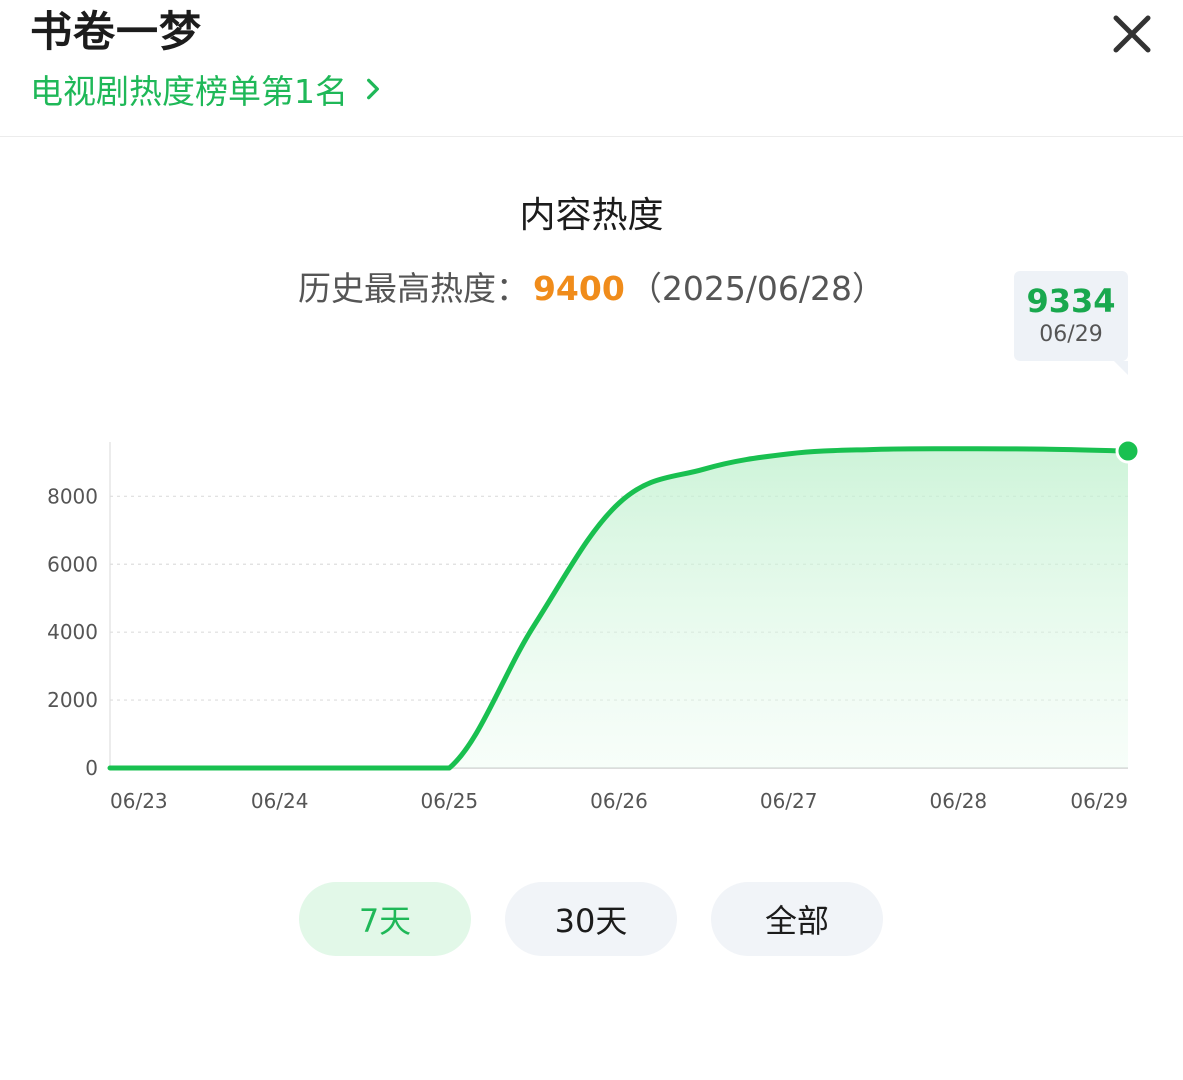 The height and width of the screenshot is (1080, 1183). Describe the element at coordinates (72, 496) in the screenshot. I see `y-tick-label: 8000` at that location.